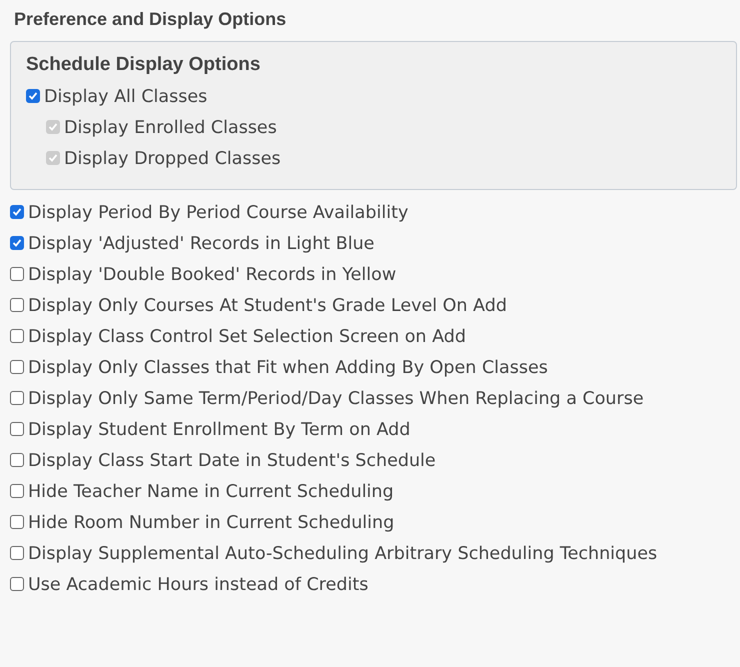 This screenshot has height=667, width=740. What do you see at coordinates (219, 430) in the screenshot?
I see `option-label: Display Student Enrollment By Term on Add` at bounding box center [219, 430].